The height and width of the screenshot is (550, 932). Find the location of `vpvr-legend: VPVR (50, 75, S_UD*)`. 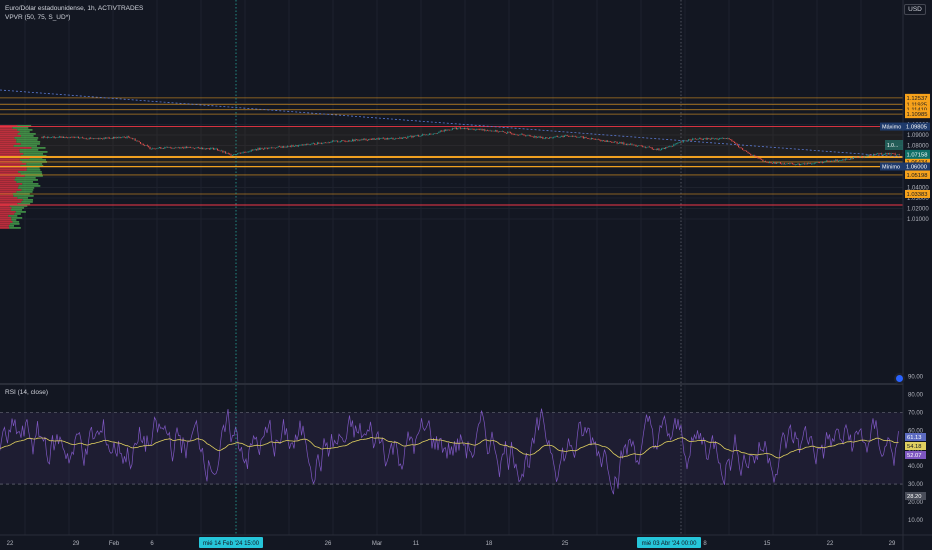

vpvr-legend: VPVR (50, 75, S_UD*) is located at coordinates (37, 17).